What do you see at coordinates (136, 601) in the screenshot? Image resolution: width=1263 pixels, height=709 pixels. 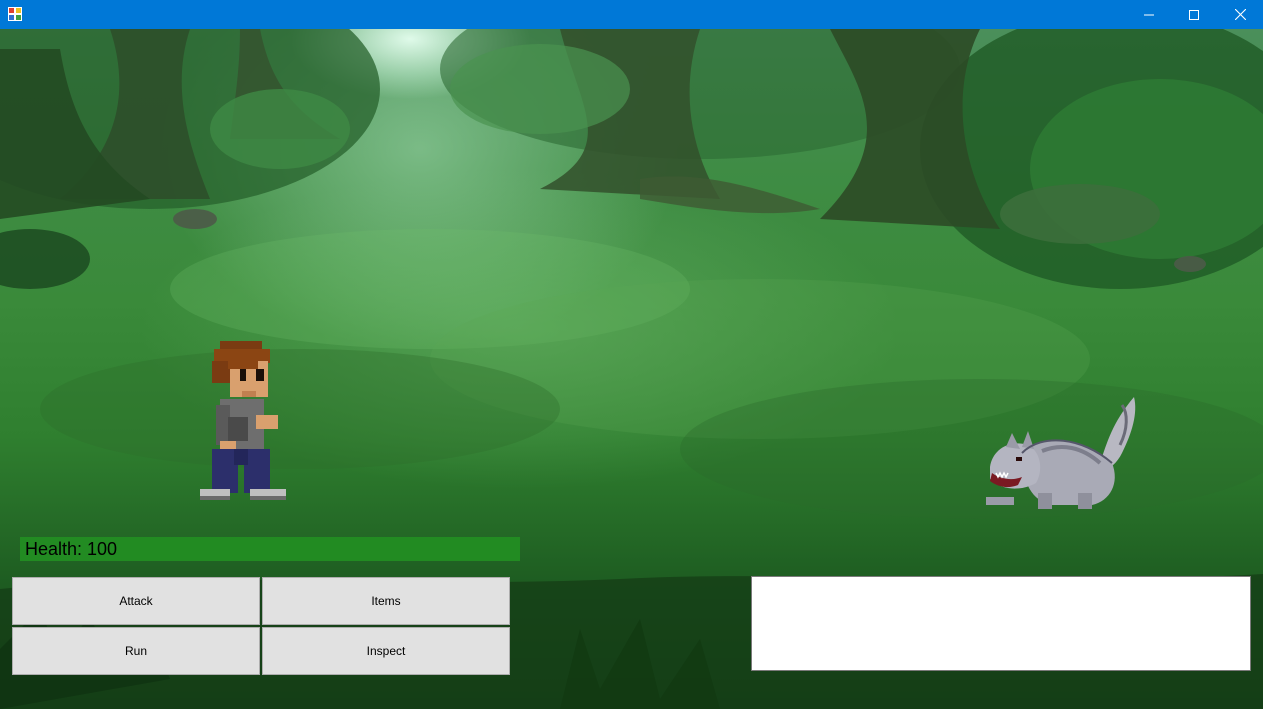 I see `attack-button: Attack` at bounding box center [136, 601].